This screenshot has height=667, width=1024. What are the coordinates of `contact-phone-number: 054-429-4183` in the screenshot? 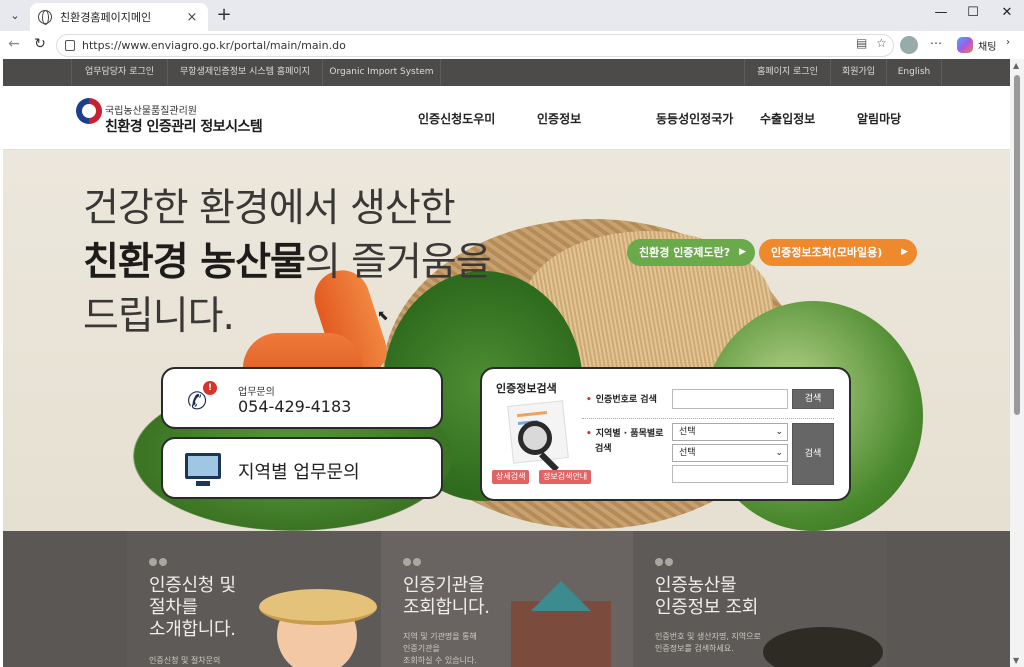 It's located at (295, 406).